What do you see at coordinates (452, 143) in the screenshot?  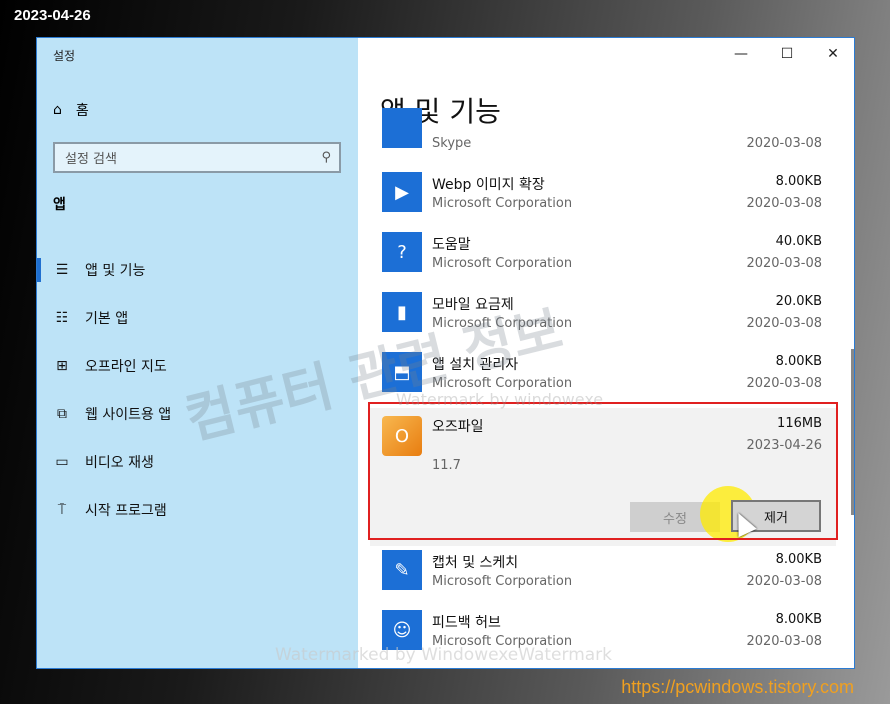 I see `app-name: Skype` at bounding box center [452, 143].